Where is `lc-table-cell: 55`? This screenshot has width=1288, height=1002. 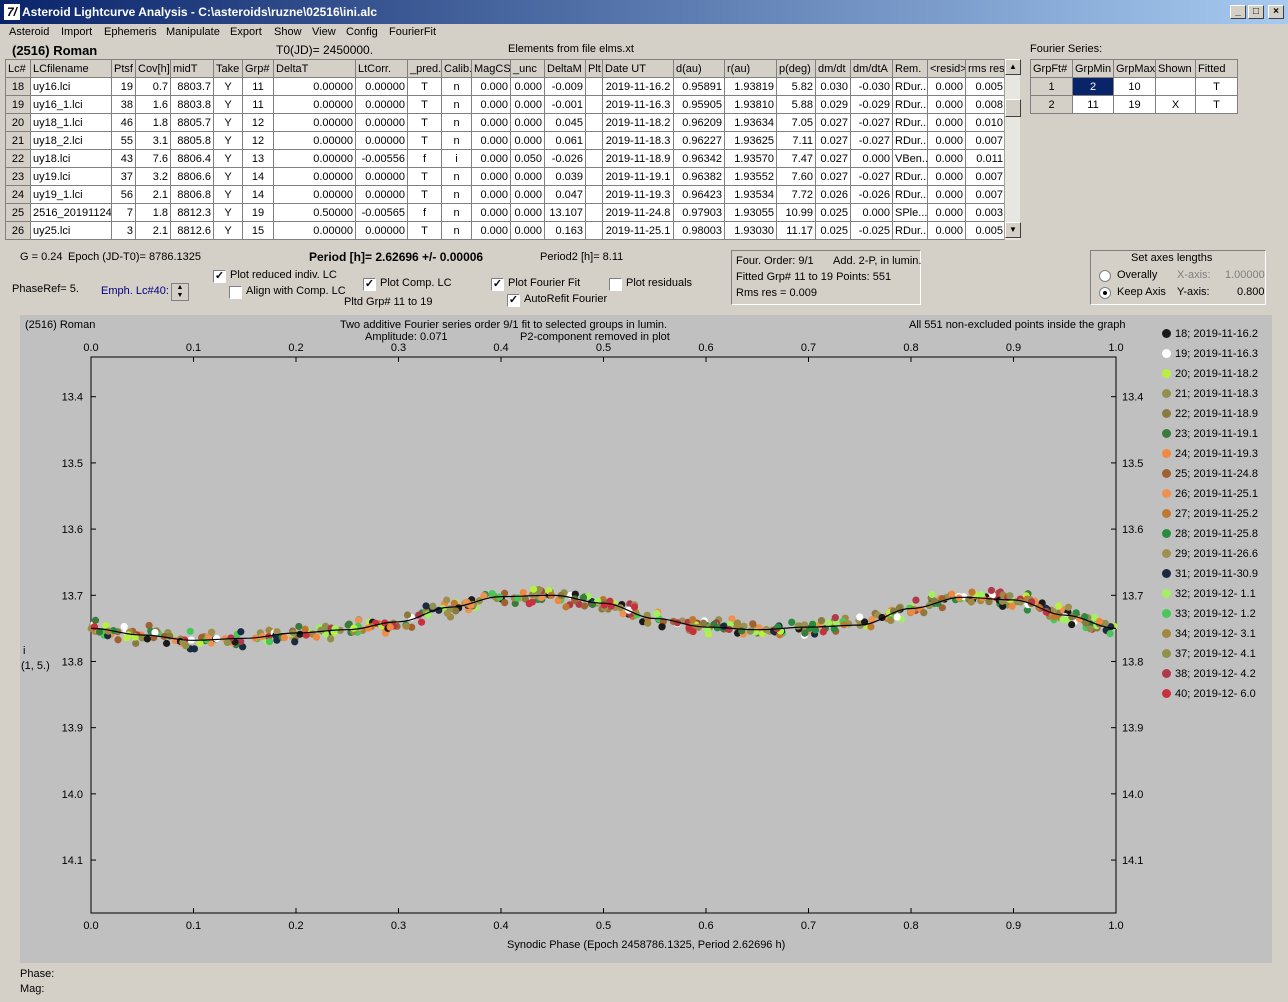
lc-table-cell: 55 is located at coordinates (123, 140).